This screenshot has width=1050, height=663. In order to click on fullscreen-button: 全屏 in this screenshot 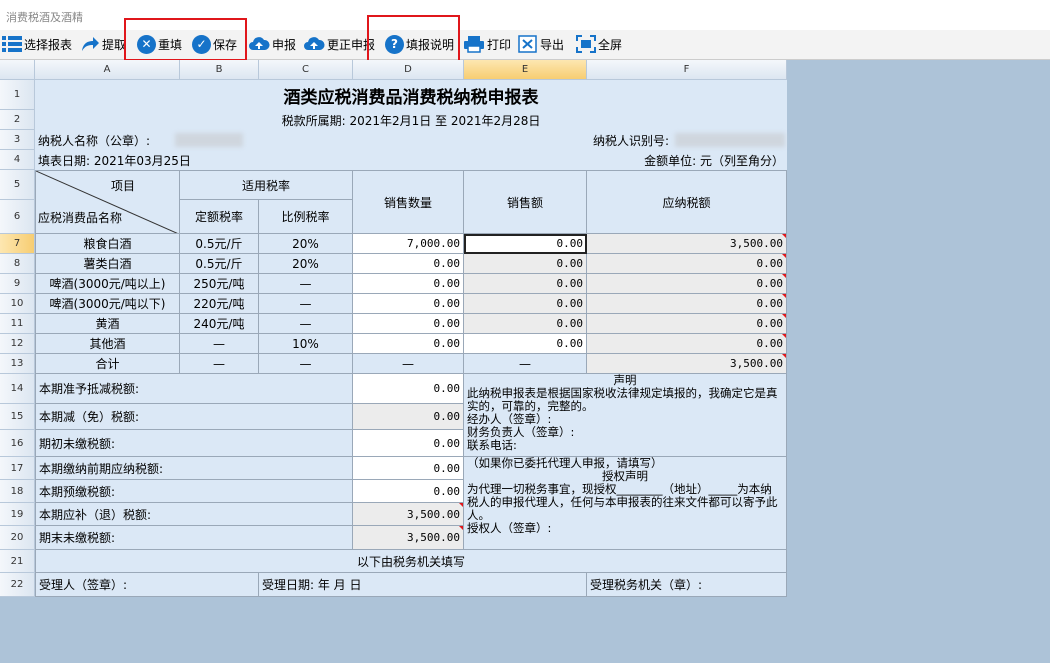, I will do `click(599, 44)`.